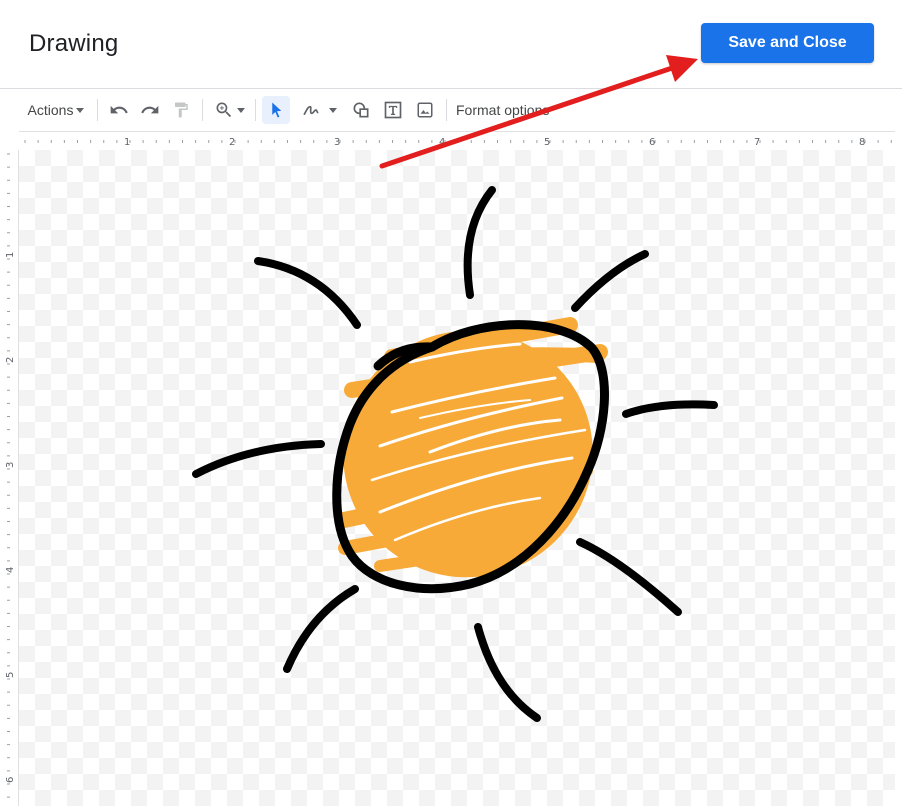  I want to click on scribble-line-icon, so click(311, 110).